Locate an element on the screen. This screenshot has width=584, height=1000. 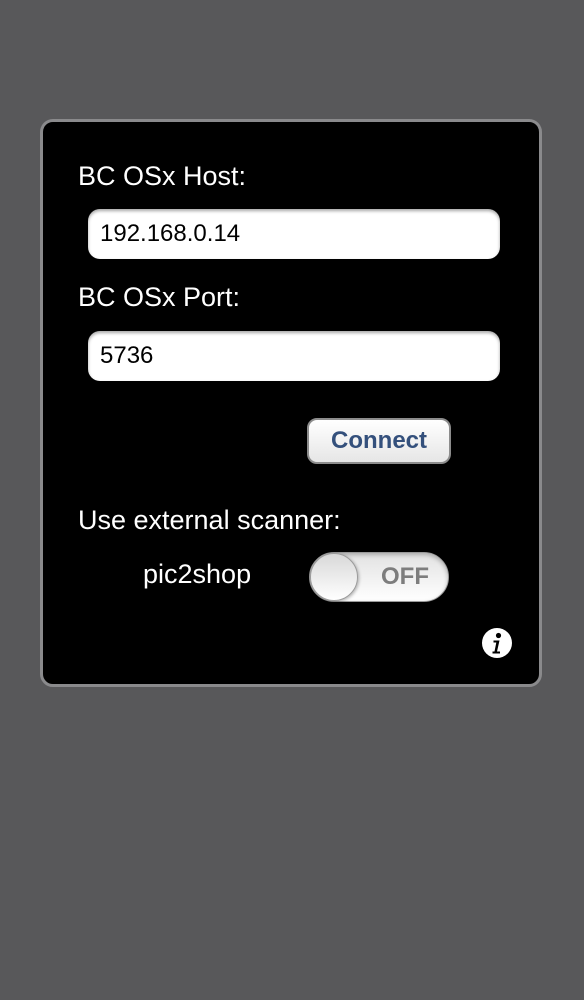
external-scanner-label: Use external scanner: is located at coordinates (209, 520).